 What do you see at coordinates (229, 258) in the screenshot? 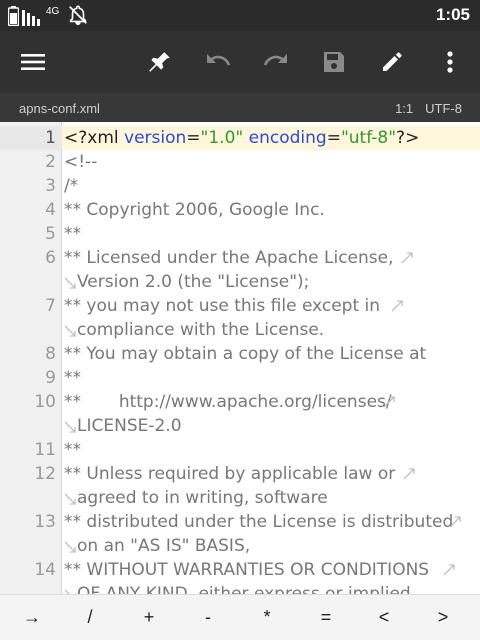
I see `line-text: ** Licensed under the Apache License,` at bounding box center [229, 258].